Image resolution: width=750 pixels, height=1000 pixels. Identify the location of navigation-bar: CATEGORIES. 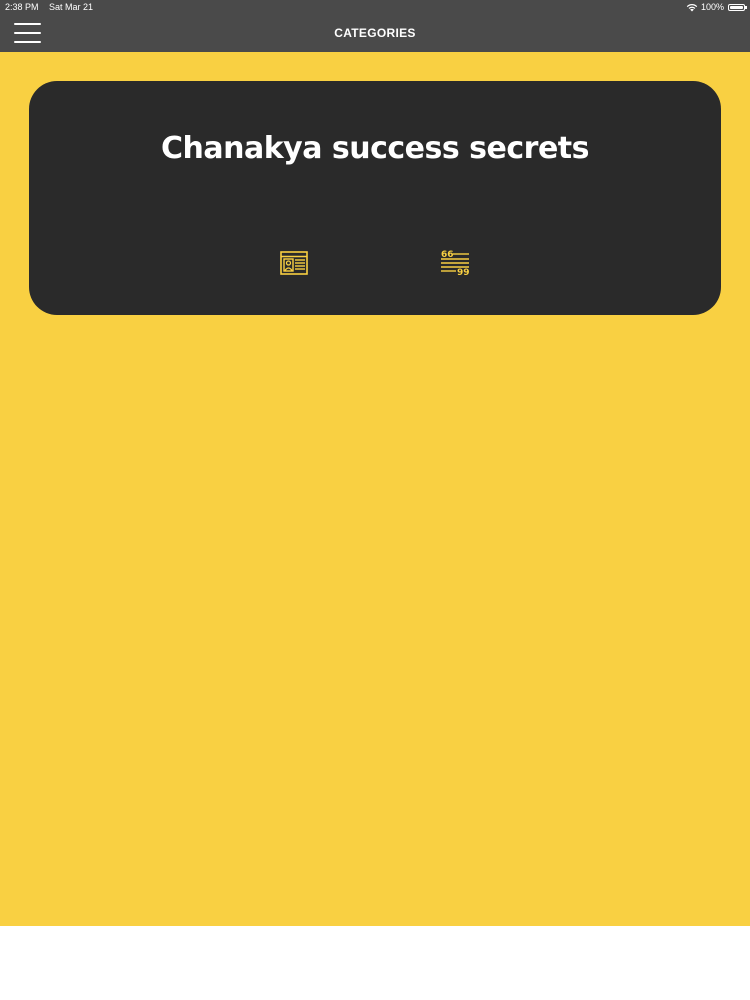
(375, 33).